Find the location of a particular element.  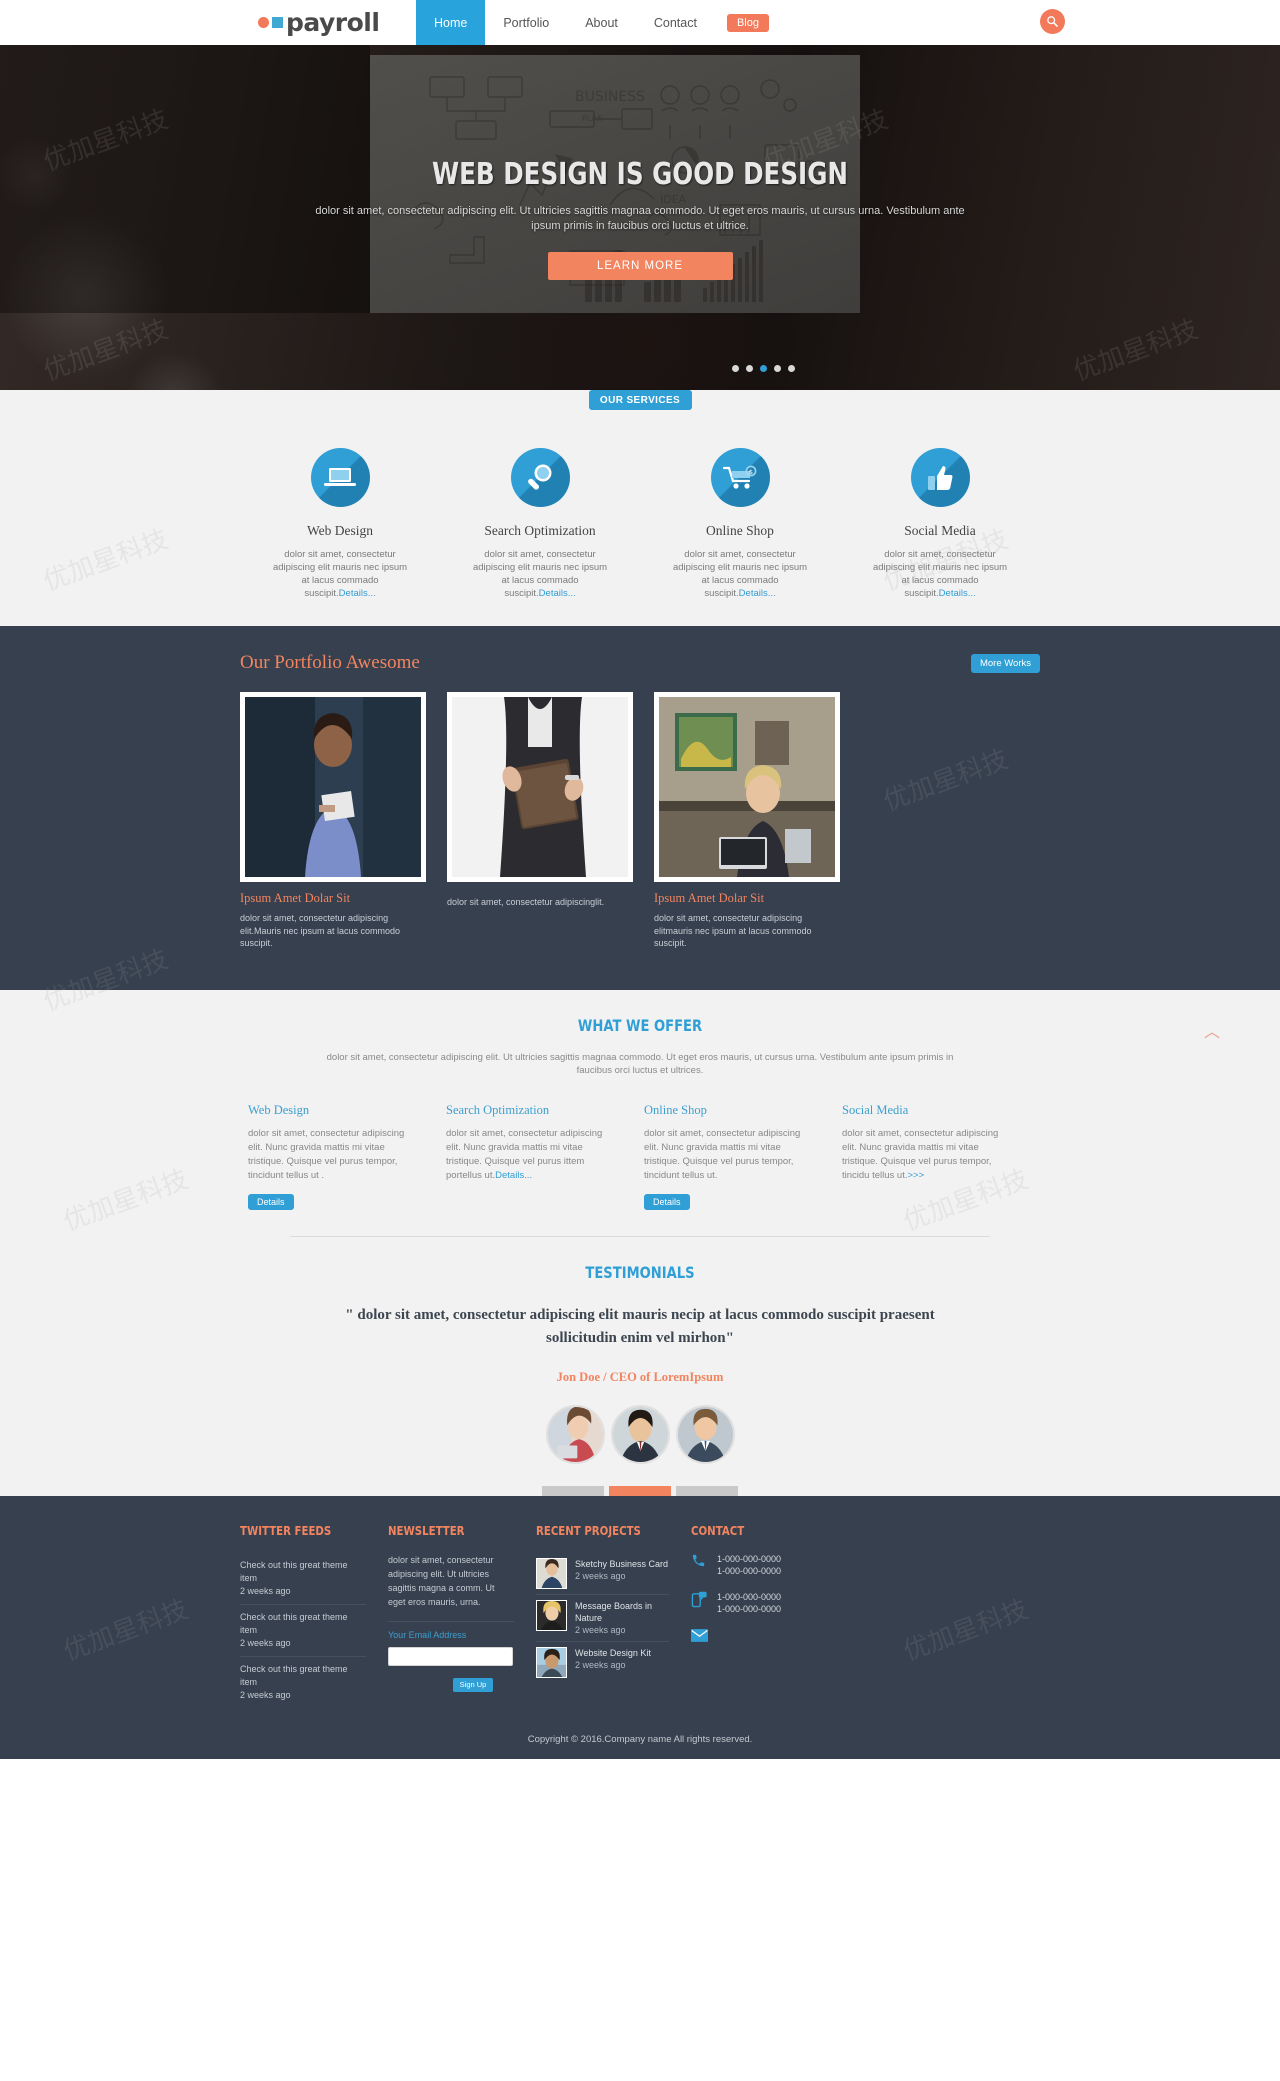

project-title: Website Design Kit is located at coordinates (613, 1652).